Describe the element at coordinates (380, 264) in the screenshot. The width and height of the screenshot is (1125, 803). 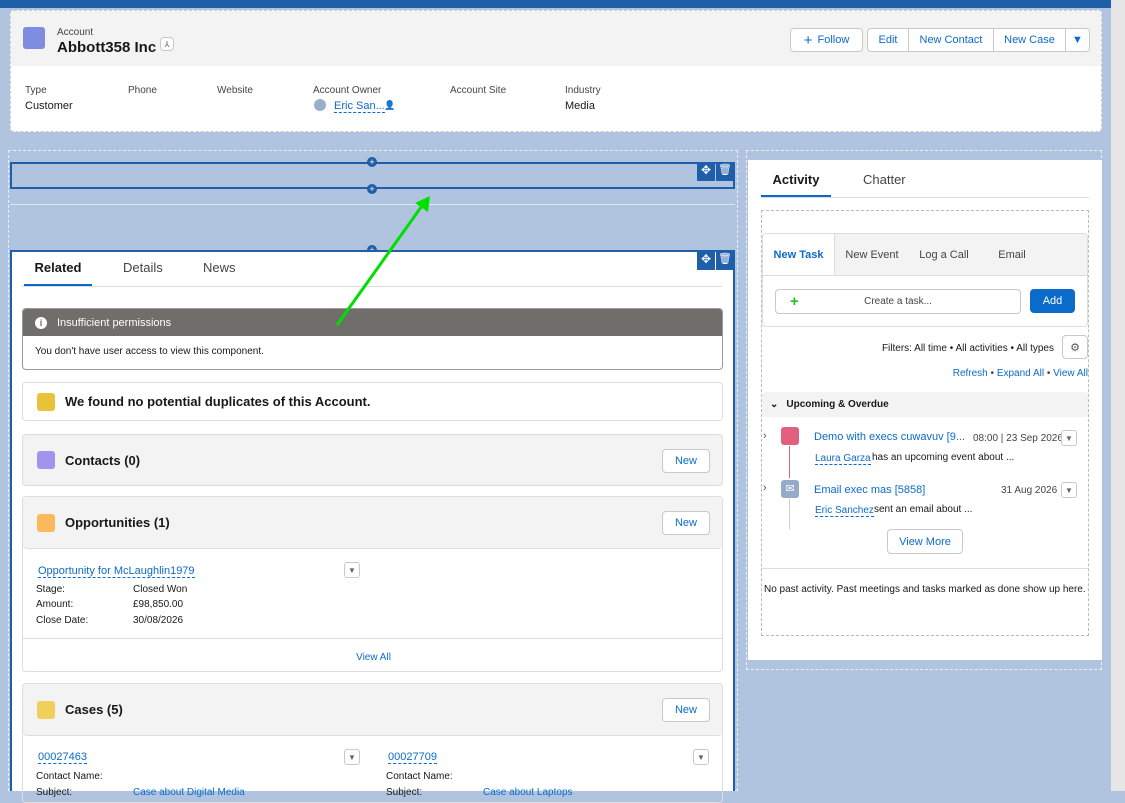
I see `arrow-line` at that location.